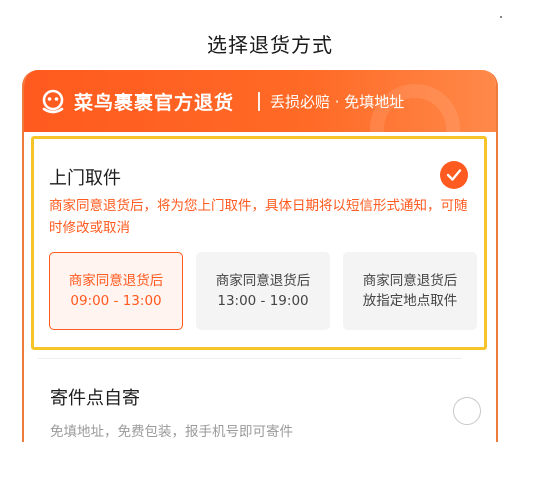 The height and width of the screenshot is (488, 540). Describe the element at coordinates (410, 291) in the screenshot. I see `pickup-slot-designated-place: 商家同意退货后 放指定地点取件` at that location.